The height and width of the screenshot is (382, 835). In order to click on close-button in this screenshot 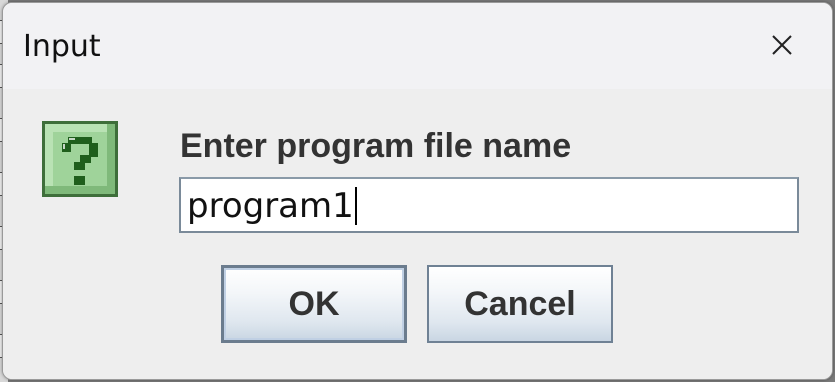, I will do `click(782, 45)`.